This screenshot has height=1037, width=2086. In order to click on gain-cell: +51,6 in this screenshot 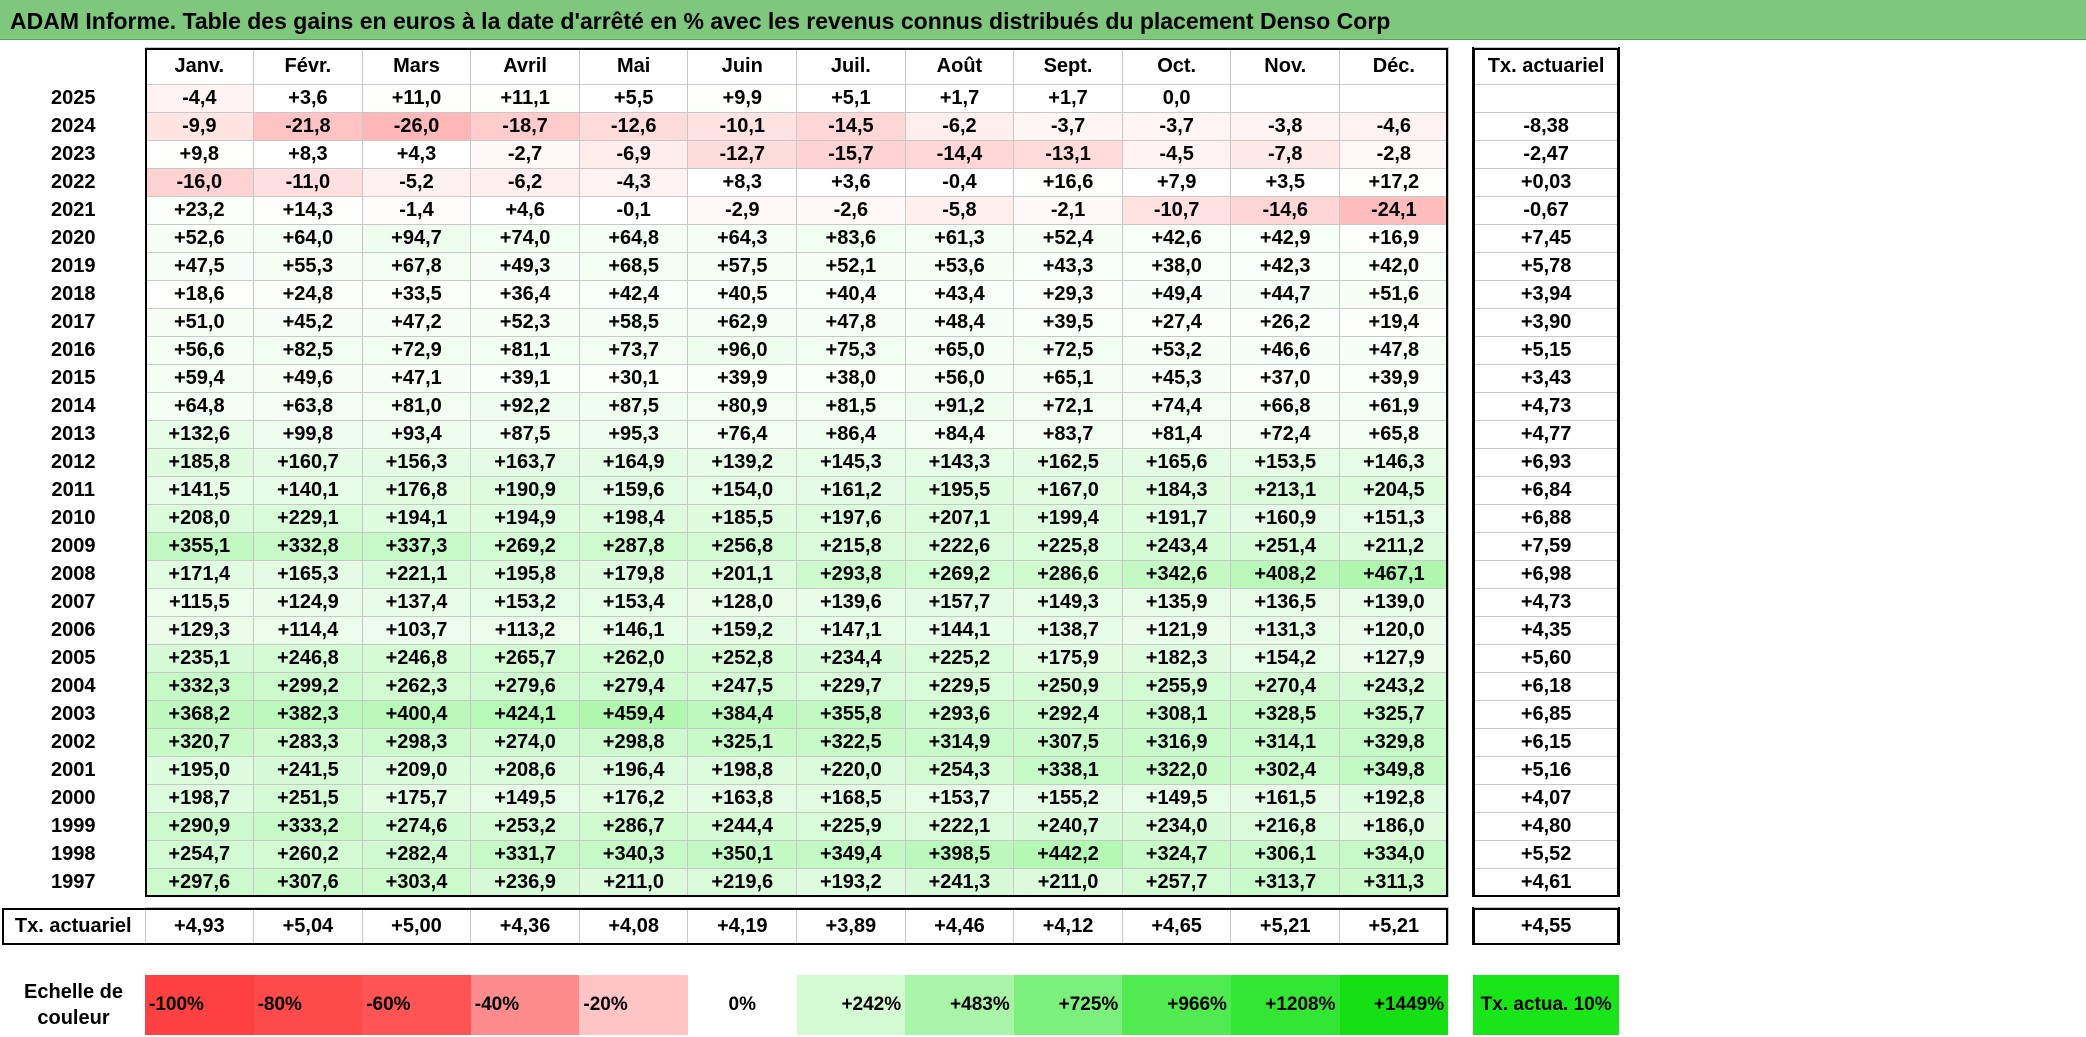, I will do `click(1394, 294)`.